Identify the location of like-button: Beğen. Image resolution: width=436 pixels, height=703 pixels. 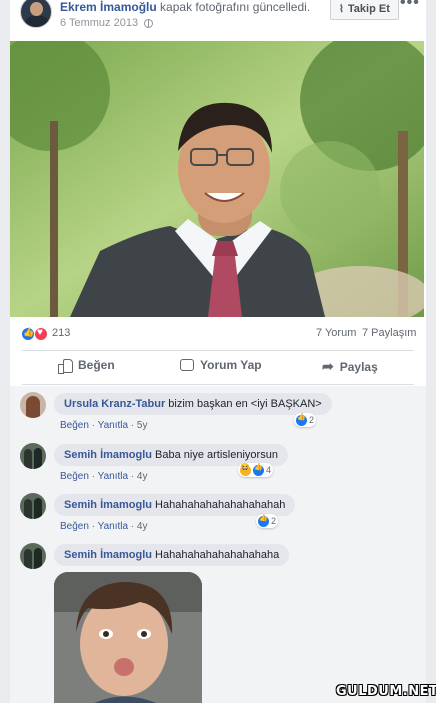
(86, 366).